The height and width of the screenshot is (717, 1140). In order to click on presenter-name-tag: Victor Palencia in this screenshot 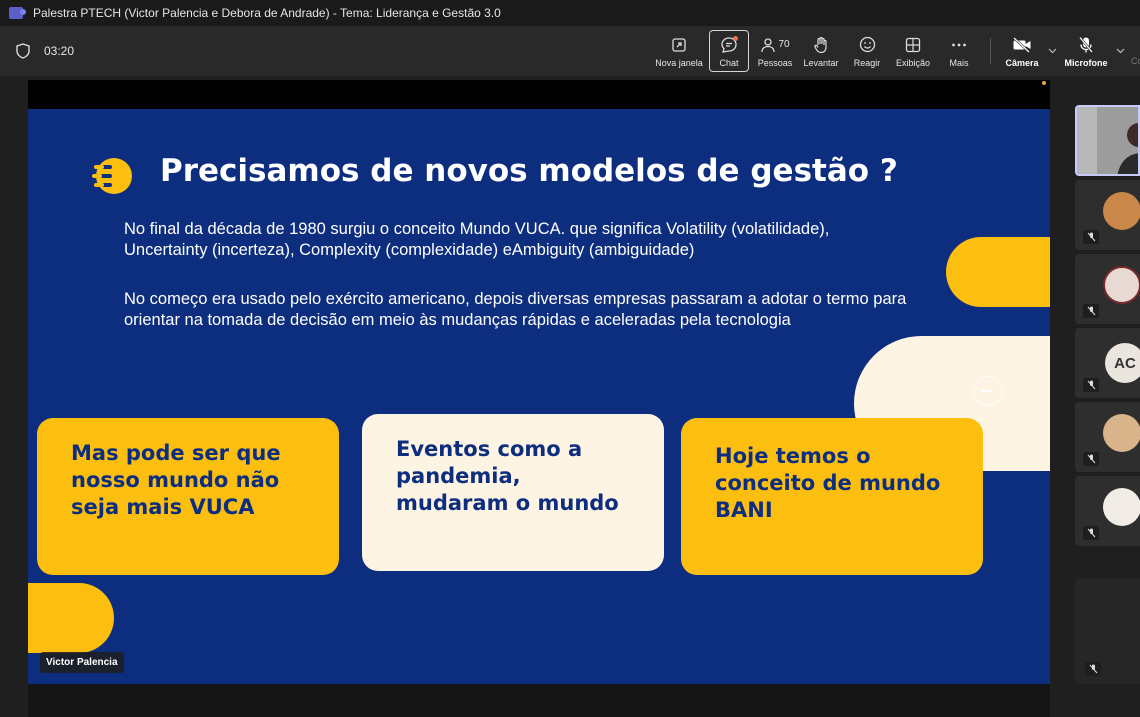, I will do `click(82, 662)`.